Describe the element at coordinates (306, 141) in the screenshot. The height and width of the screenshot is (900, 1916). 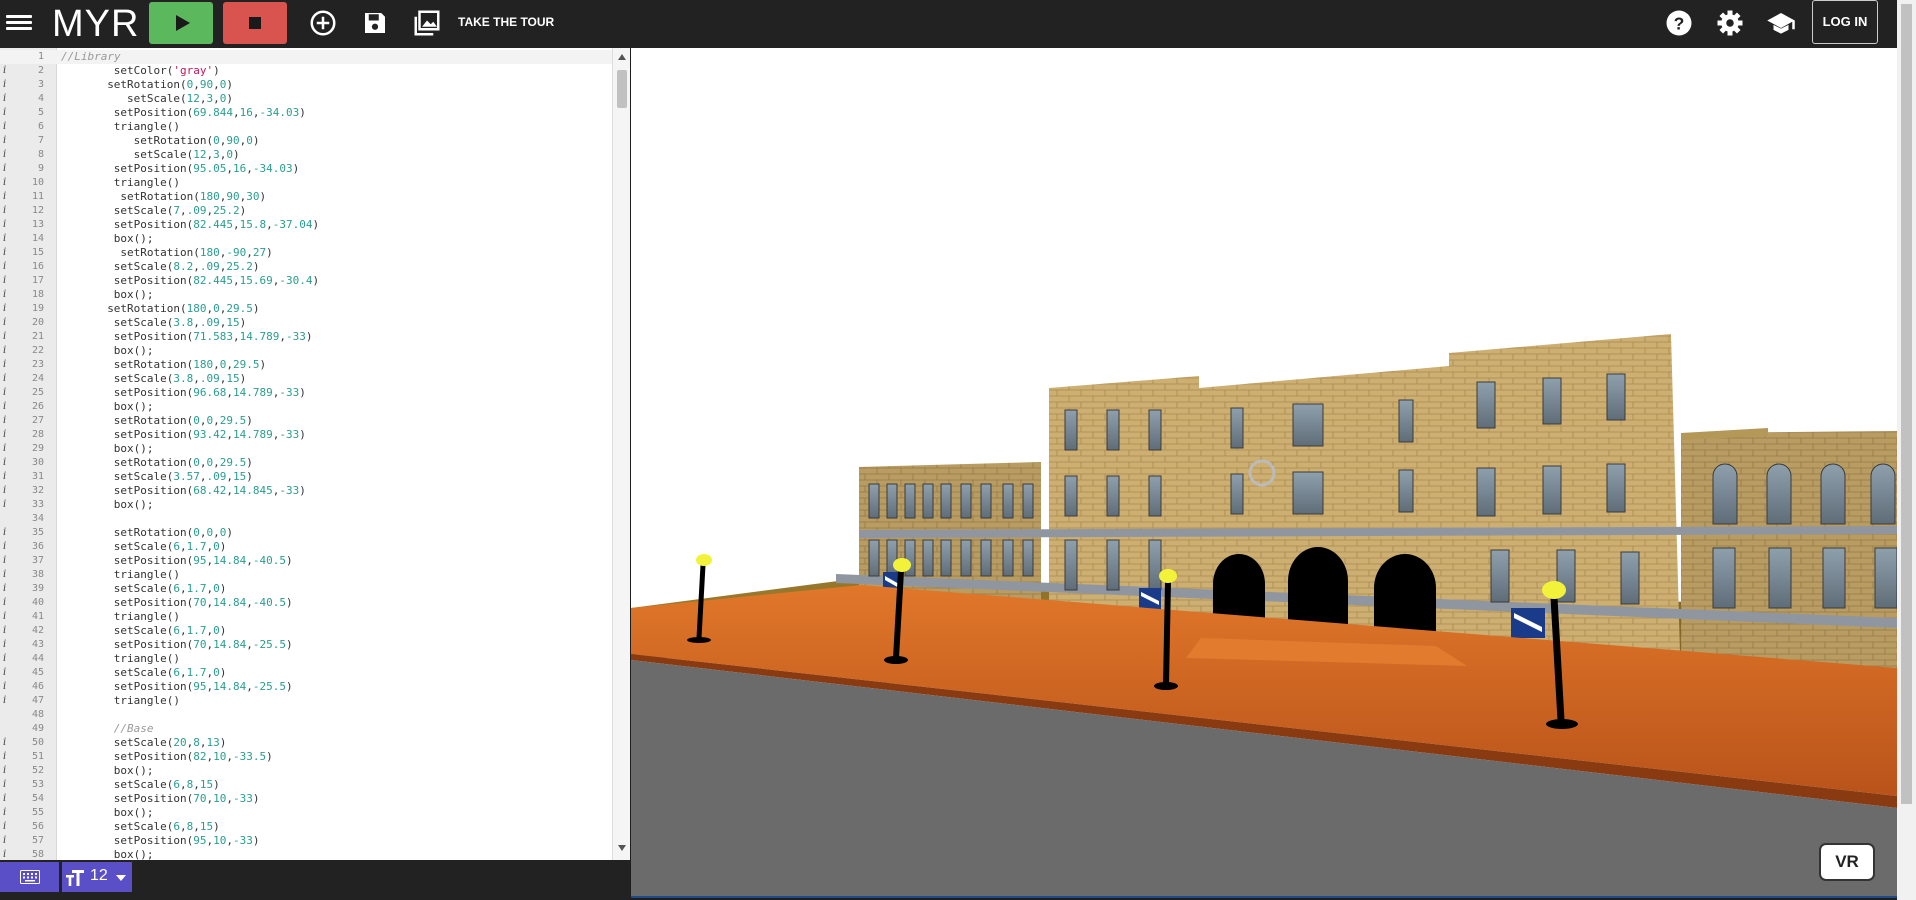
I see `code-line: i 7 setRotation(0,90,0)` at that location.